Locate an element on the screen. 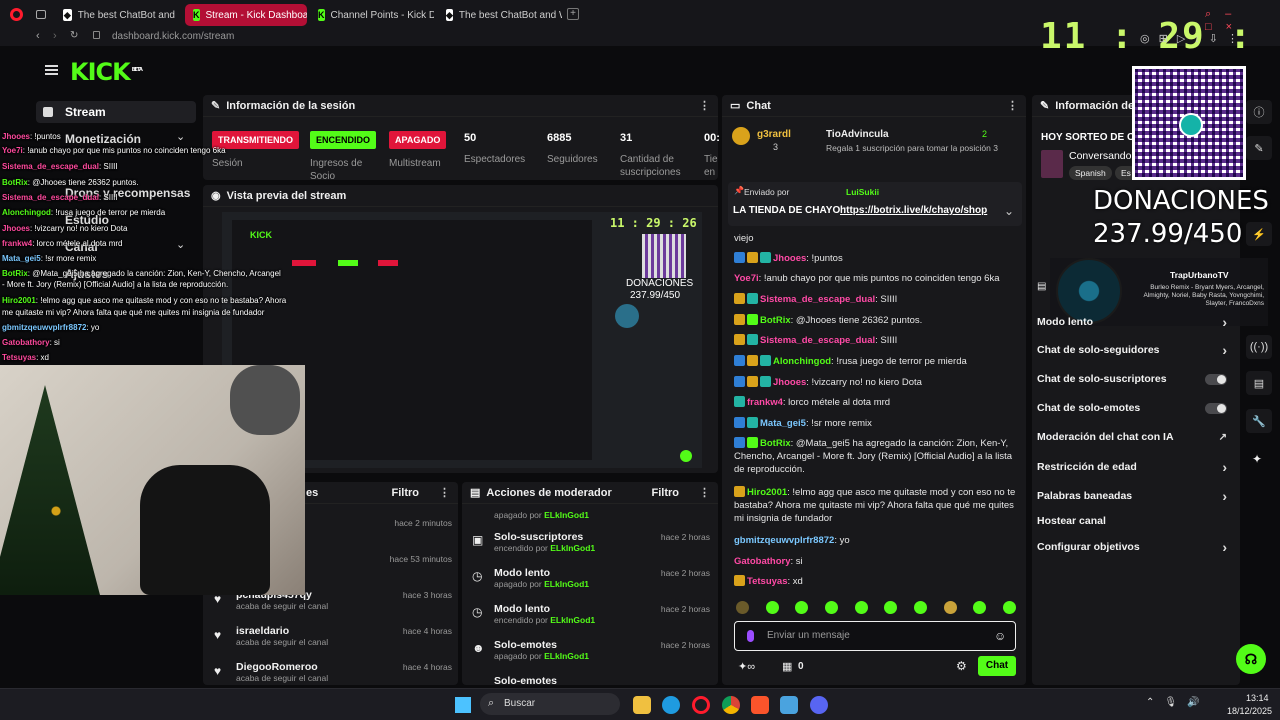 This screenshot has height=720, width=1280. setting-modo-lento: Modo lento › is located at coordinates (1132, 322).